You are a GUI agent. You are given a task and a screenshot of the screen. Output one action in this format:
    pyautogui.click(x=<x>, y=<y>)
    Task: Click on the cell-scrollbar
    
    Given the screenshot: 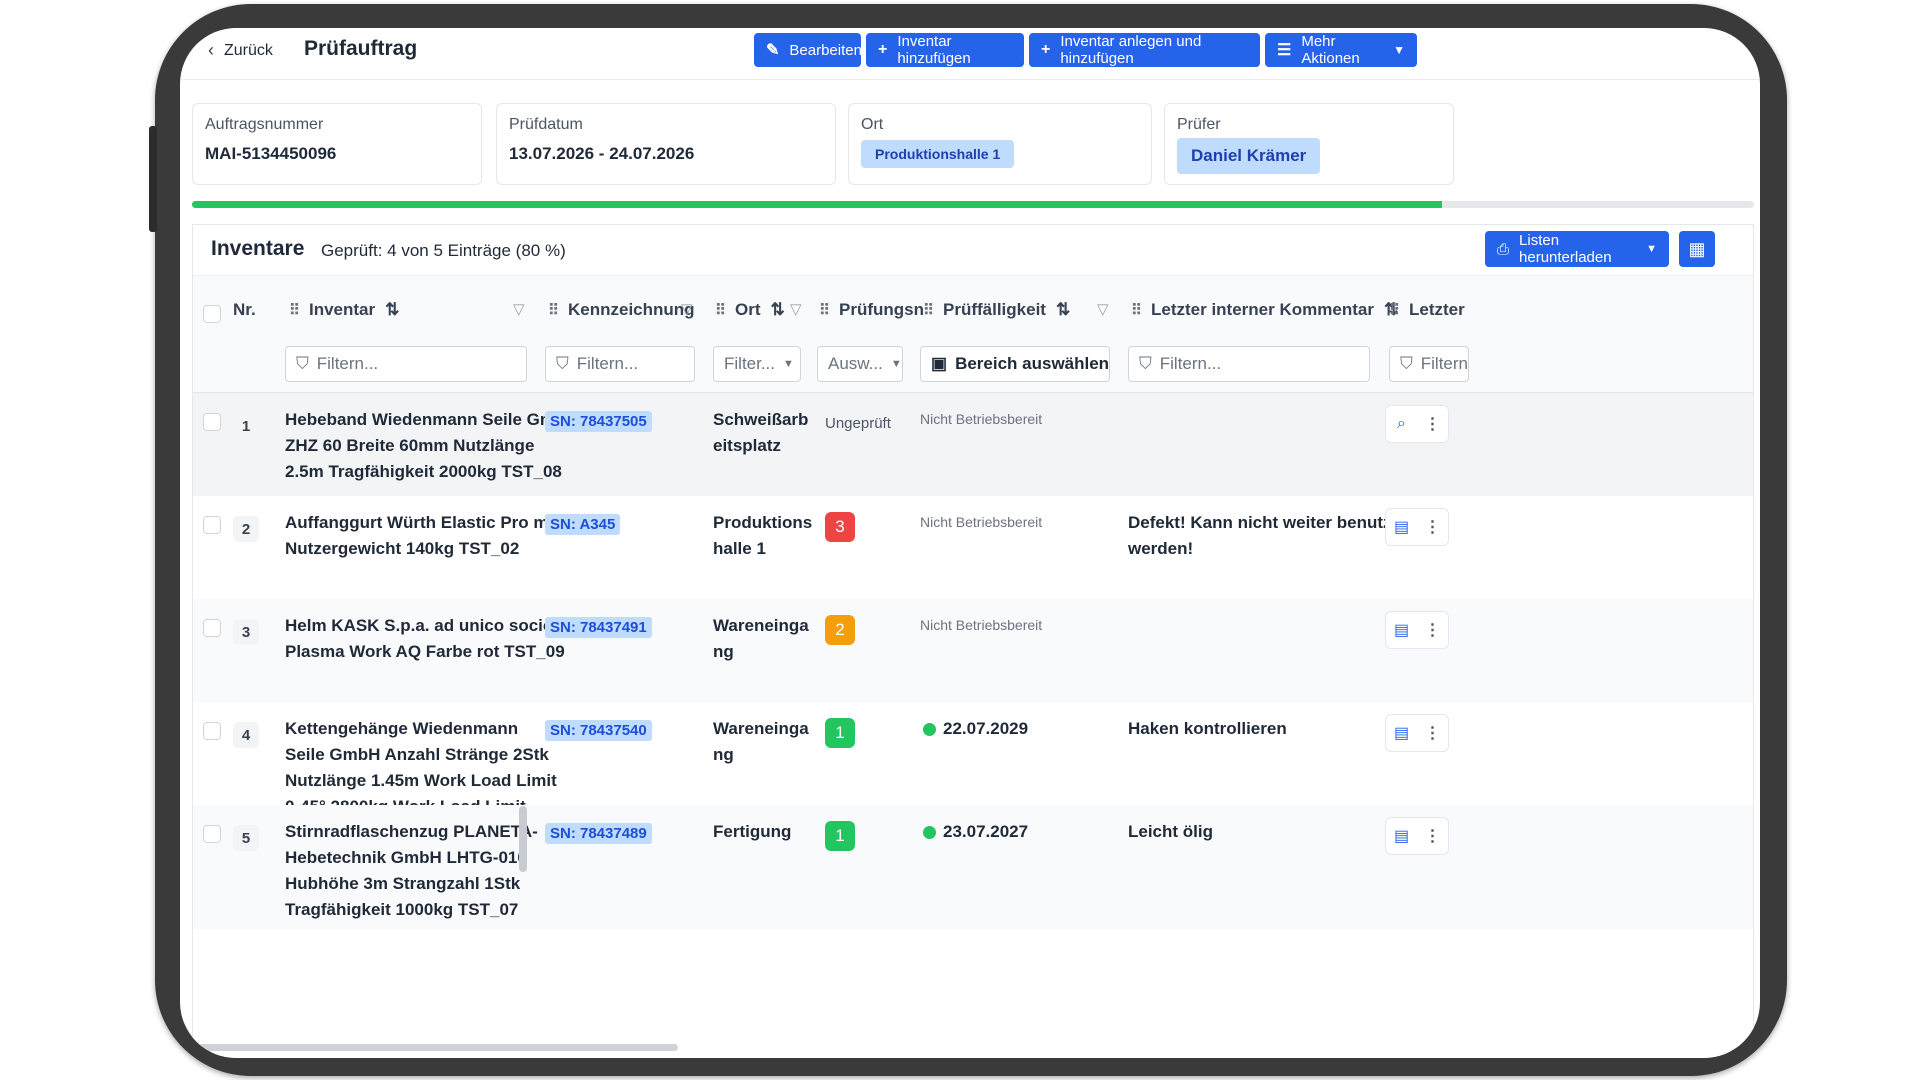 What is the action you would take?
    pyautogui.click(x=523, y=839)
    